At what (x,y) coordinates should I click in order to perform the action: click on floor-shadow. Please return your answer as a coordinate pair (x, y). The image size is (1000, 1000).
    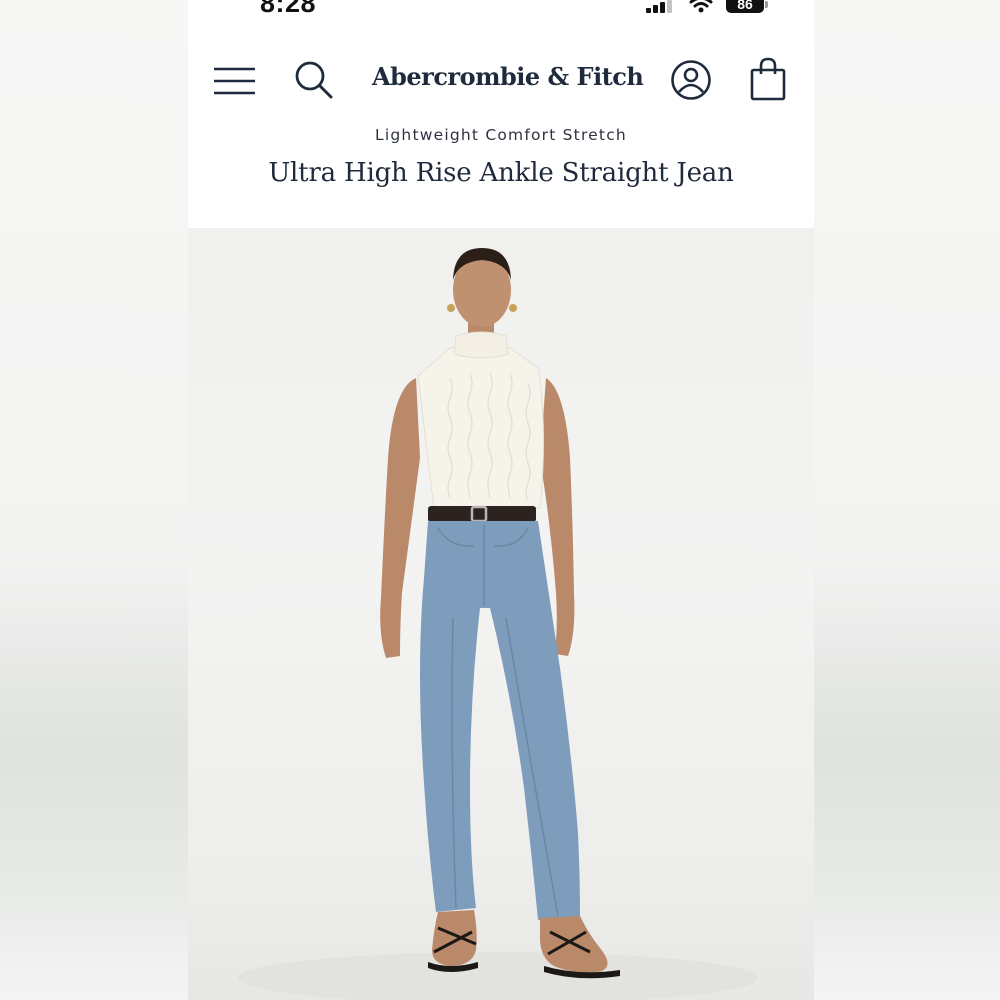
    Looking at the image, I should click on (498, 976).